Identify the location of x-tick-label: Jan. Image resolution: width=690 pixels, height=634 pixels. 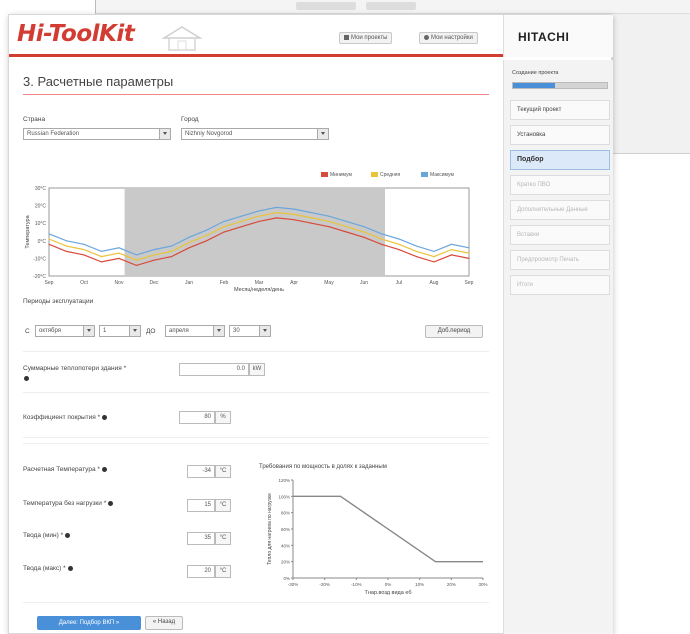
(189, 283).